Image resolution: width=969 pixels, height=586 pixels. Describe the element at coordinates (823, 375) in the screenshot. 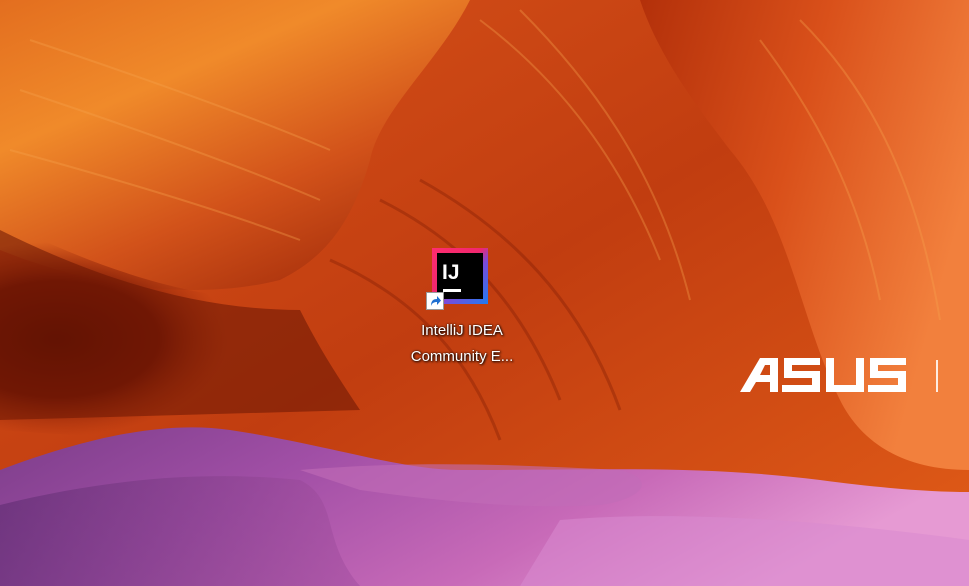

I see `asus-logo` at that location.